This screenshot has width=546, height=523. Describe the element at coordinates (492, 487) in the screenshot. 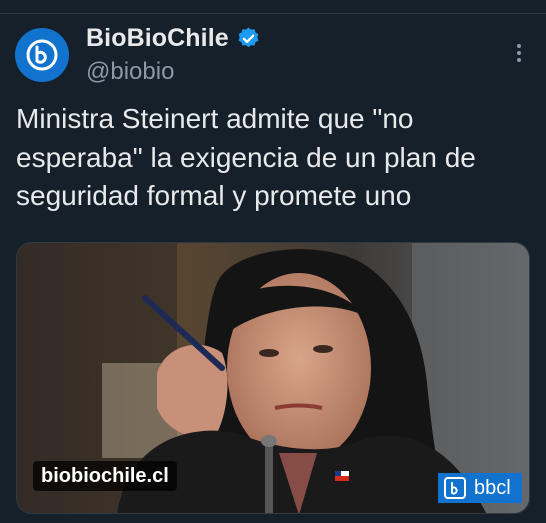

I see `watermark-label: bbcl` at that location.